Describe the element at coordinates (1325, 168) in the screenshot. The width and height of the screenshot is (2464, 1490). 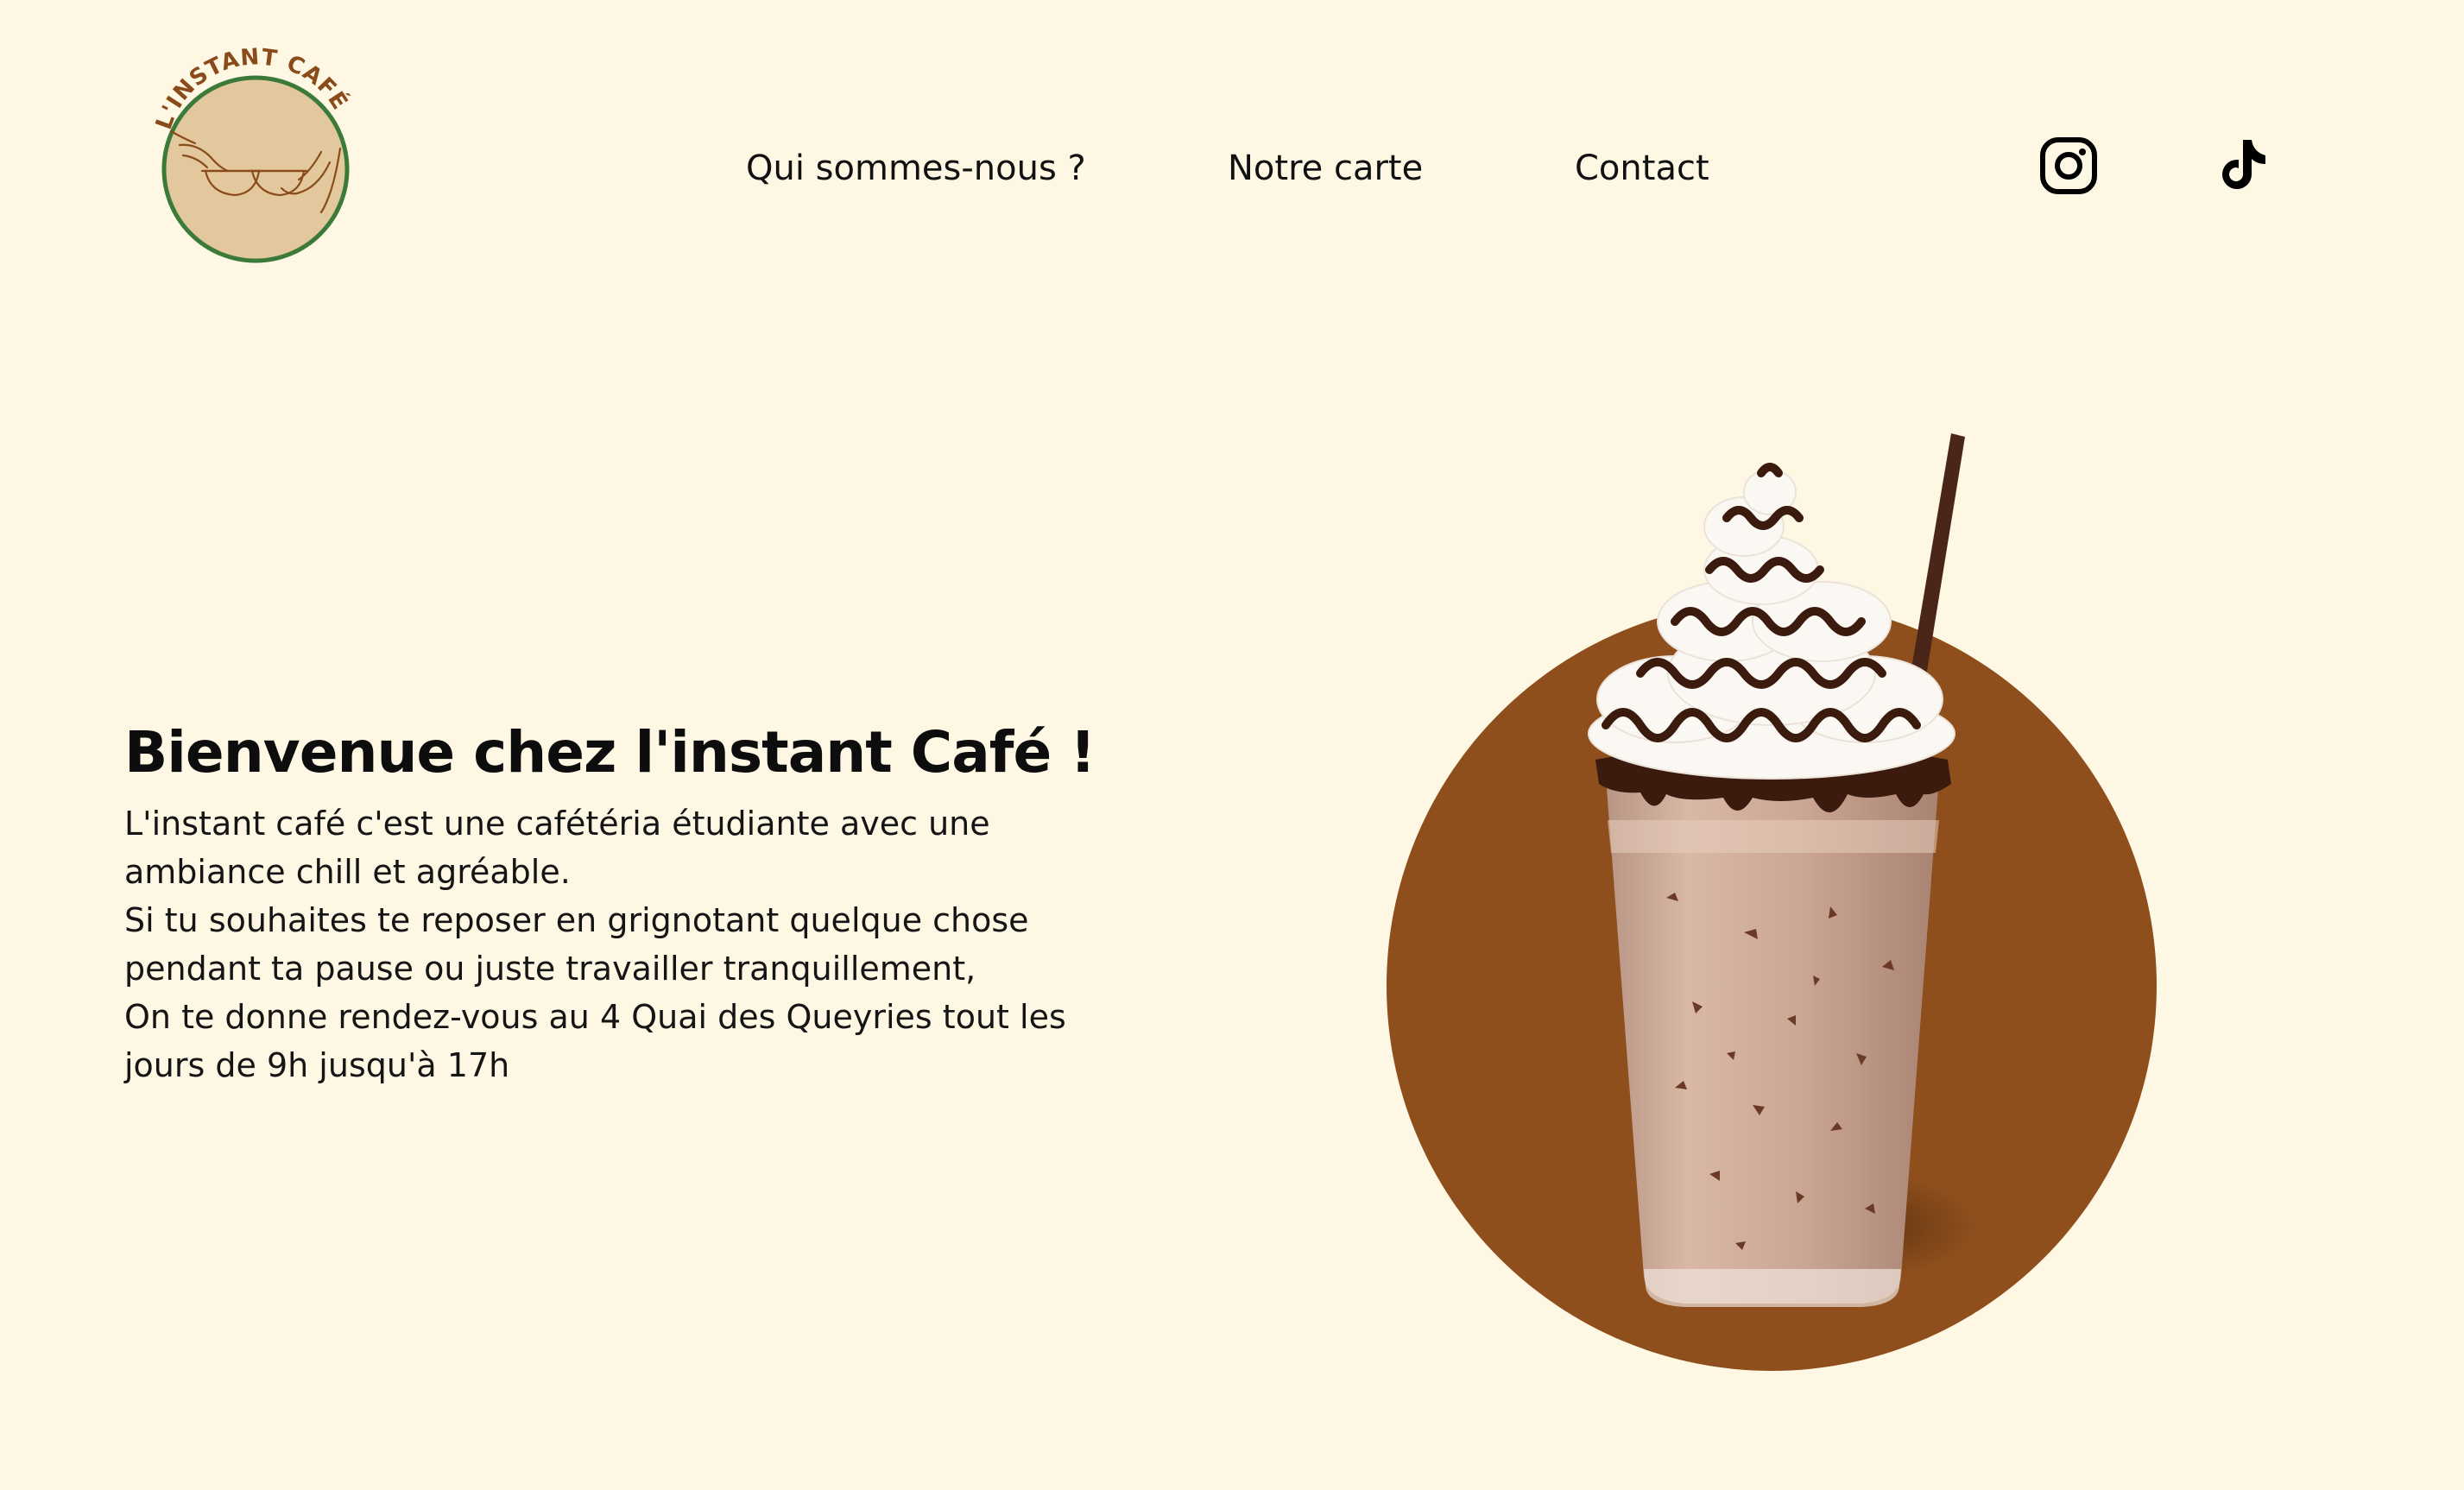
I see `nav-link-menu: Notre carte` at that location.